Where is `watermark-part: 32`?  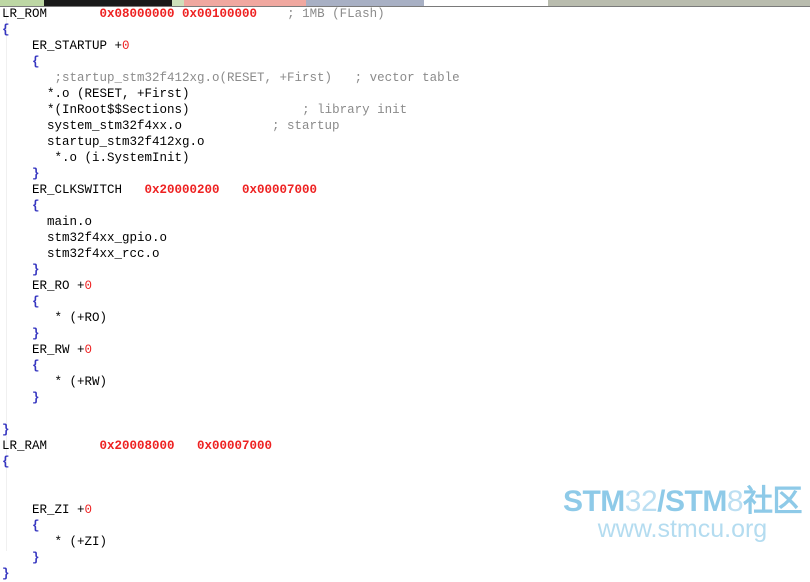 watermark-part: 32 is located at coordinates (641, 501).